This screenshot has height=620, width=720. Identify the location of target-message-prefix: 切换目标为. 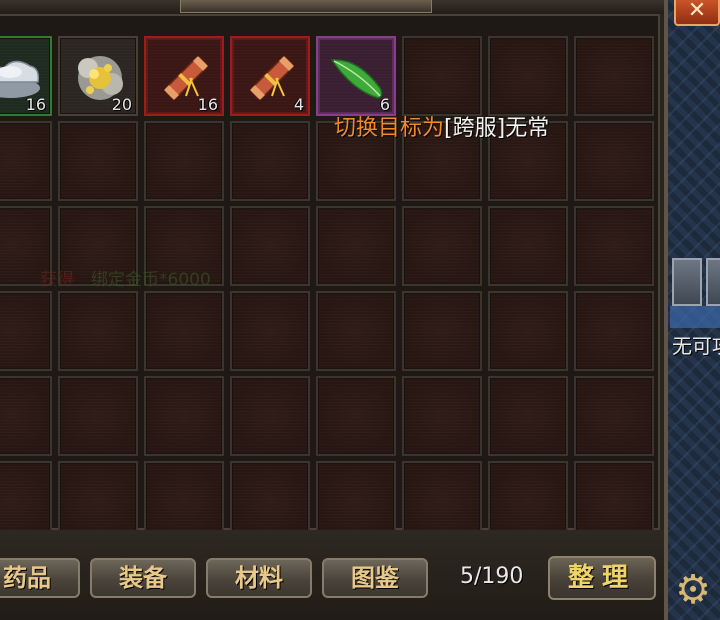
(389, 128).